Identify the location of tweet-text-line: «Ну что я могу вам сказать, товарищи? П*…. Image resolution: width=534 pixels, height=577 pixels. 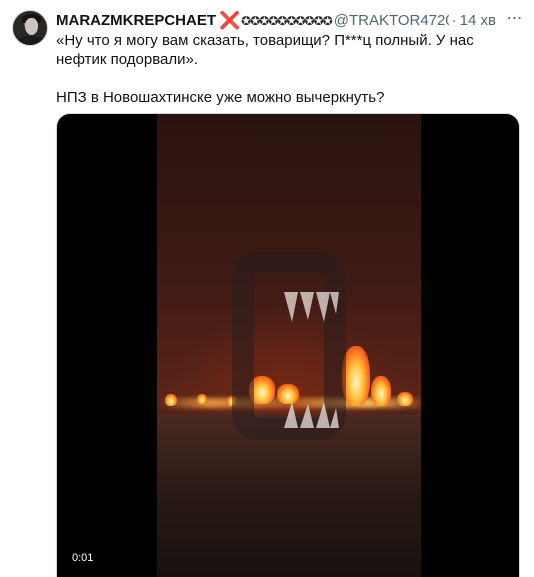
(265, 50).